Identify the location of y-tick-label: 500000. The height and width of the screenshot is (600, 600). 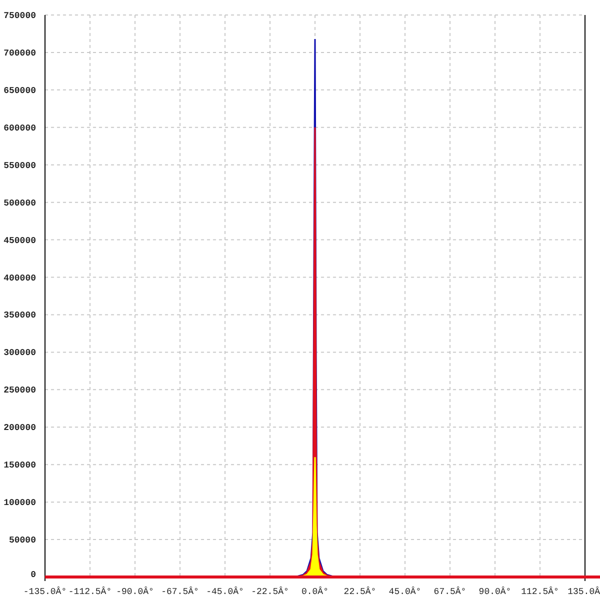
(20, 203).